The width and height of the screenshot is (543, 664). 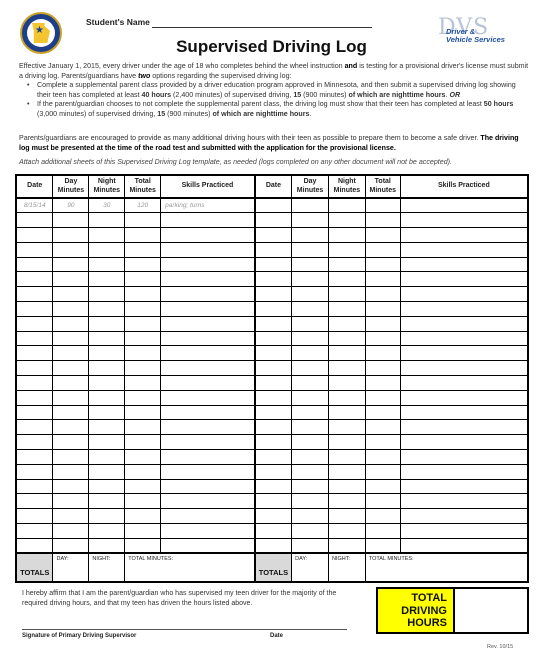 What do you see at coordinates (107, 205) in the screenshot?
I see `sample-night-minutes: 30` at bounding box center [107, 205].